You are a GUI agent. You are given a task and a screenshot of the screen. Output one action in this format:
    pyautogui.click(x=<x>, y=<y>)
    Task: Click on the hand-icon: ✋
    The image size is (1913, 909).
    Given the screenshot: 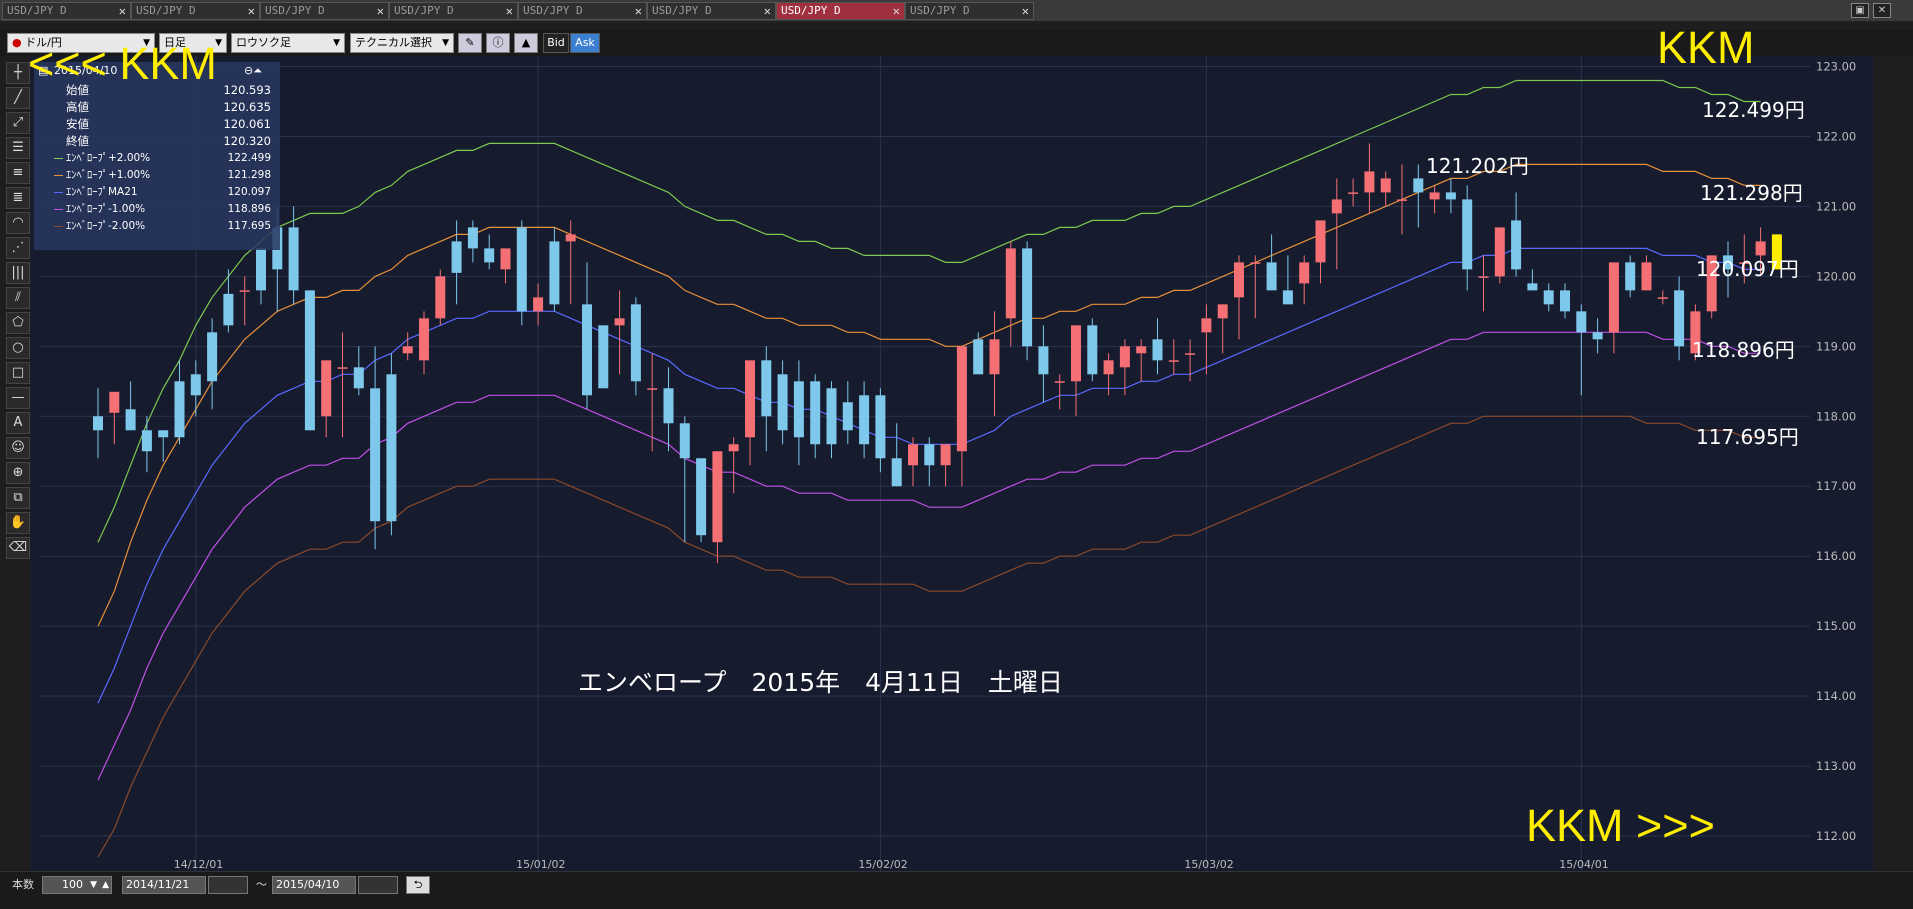 What is the action you would take?
    pyautogui.click(x=18, y=523)
    